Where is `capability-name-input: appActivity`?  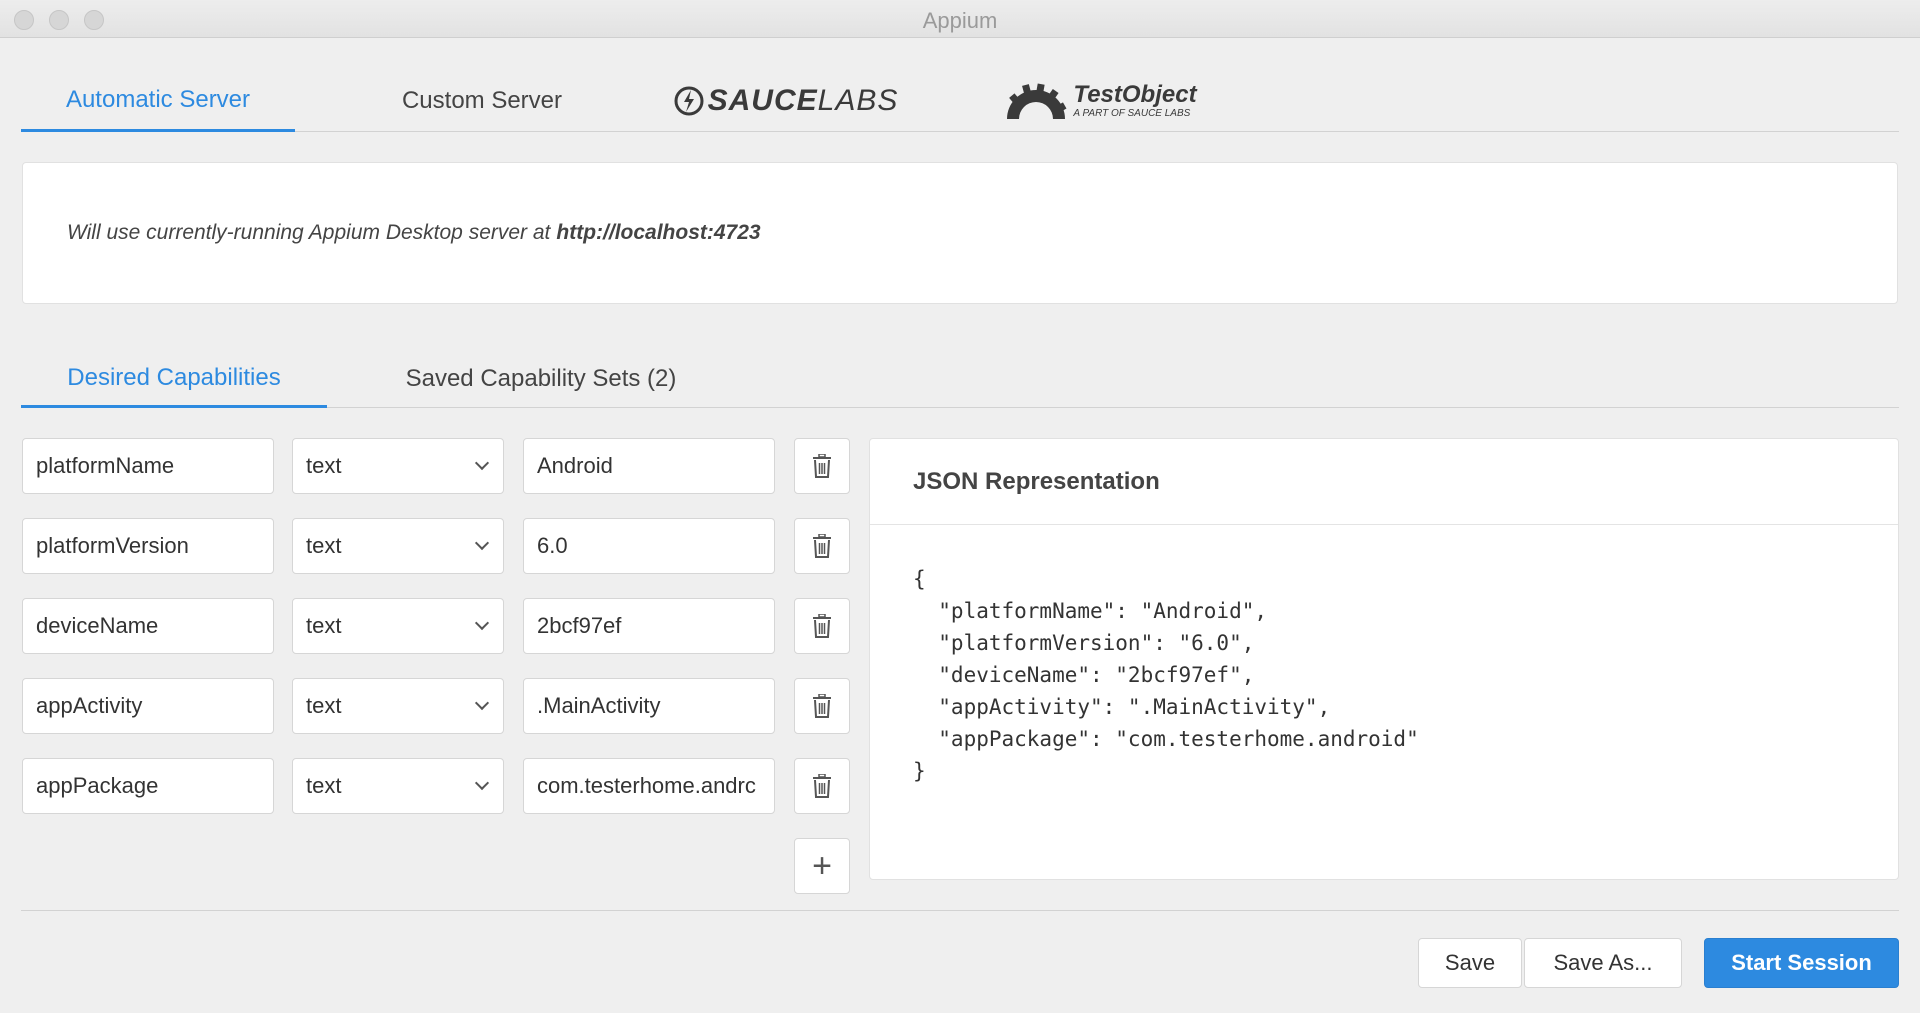
capability-name-input: appActivity is located at coordinates (148, 706).